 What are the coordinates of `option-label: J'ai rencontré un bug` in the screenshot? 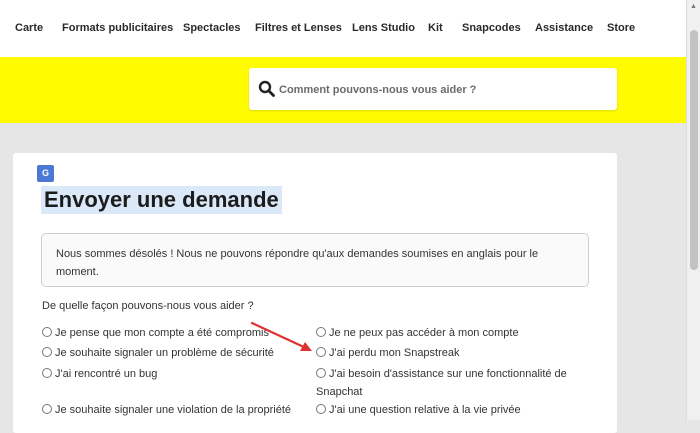 It's located at (106, 374).